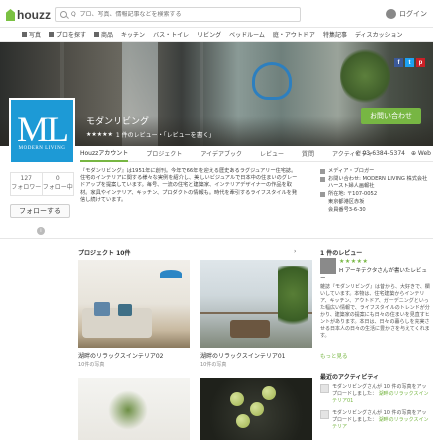 The width and height of the screenshot is (433, 440). What do you see at coordinates (104, 252) in the screenshot?
I see `projects-heading: プロジェクト 10件` at bounding box center [104, 252].